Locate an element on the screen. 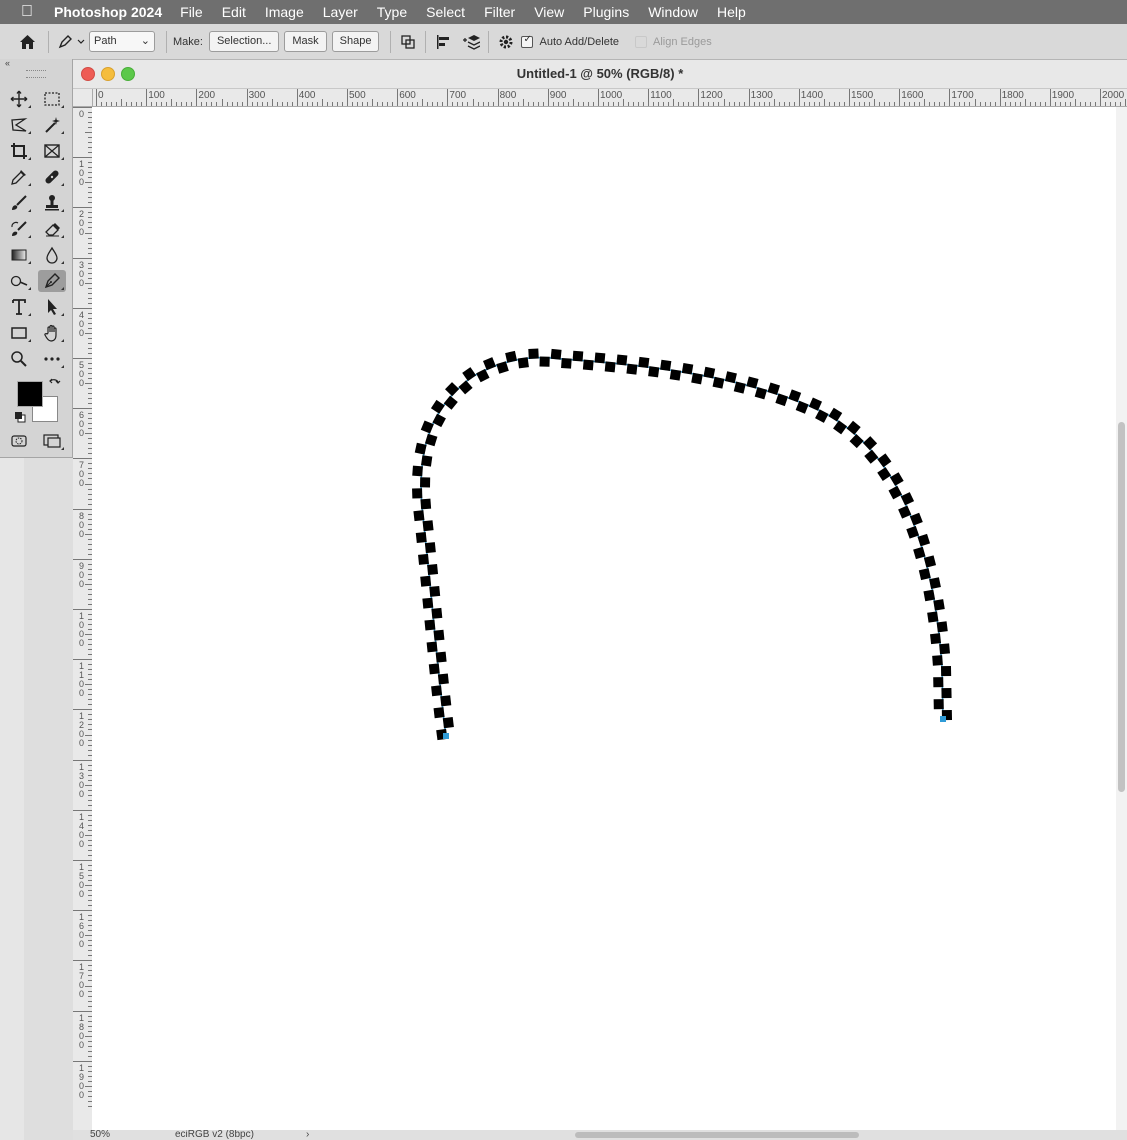 The width and height of the screenshot is (1127, 1140). eraser-icon is located at coordinates (52, 229).